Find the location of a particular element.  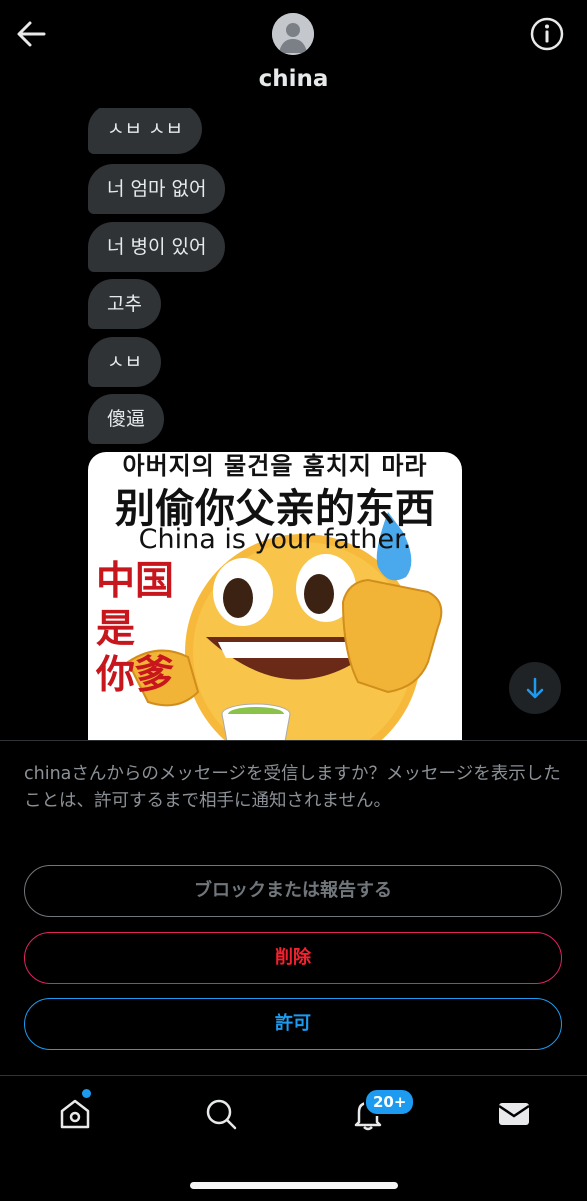

message-bubble: ㅅㅂ ㅅㅂ is located at coordinates (145, 131).